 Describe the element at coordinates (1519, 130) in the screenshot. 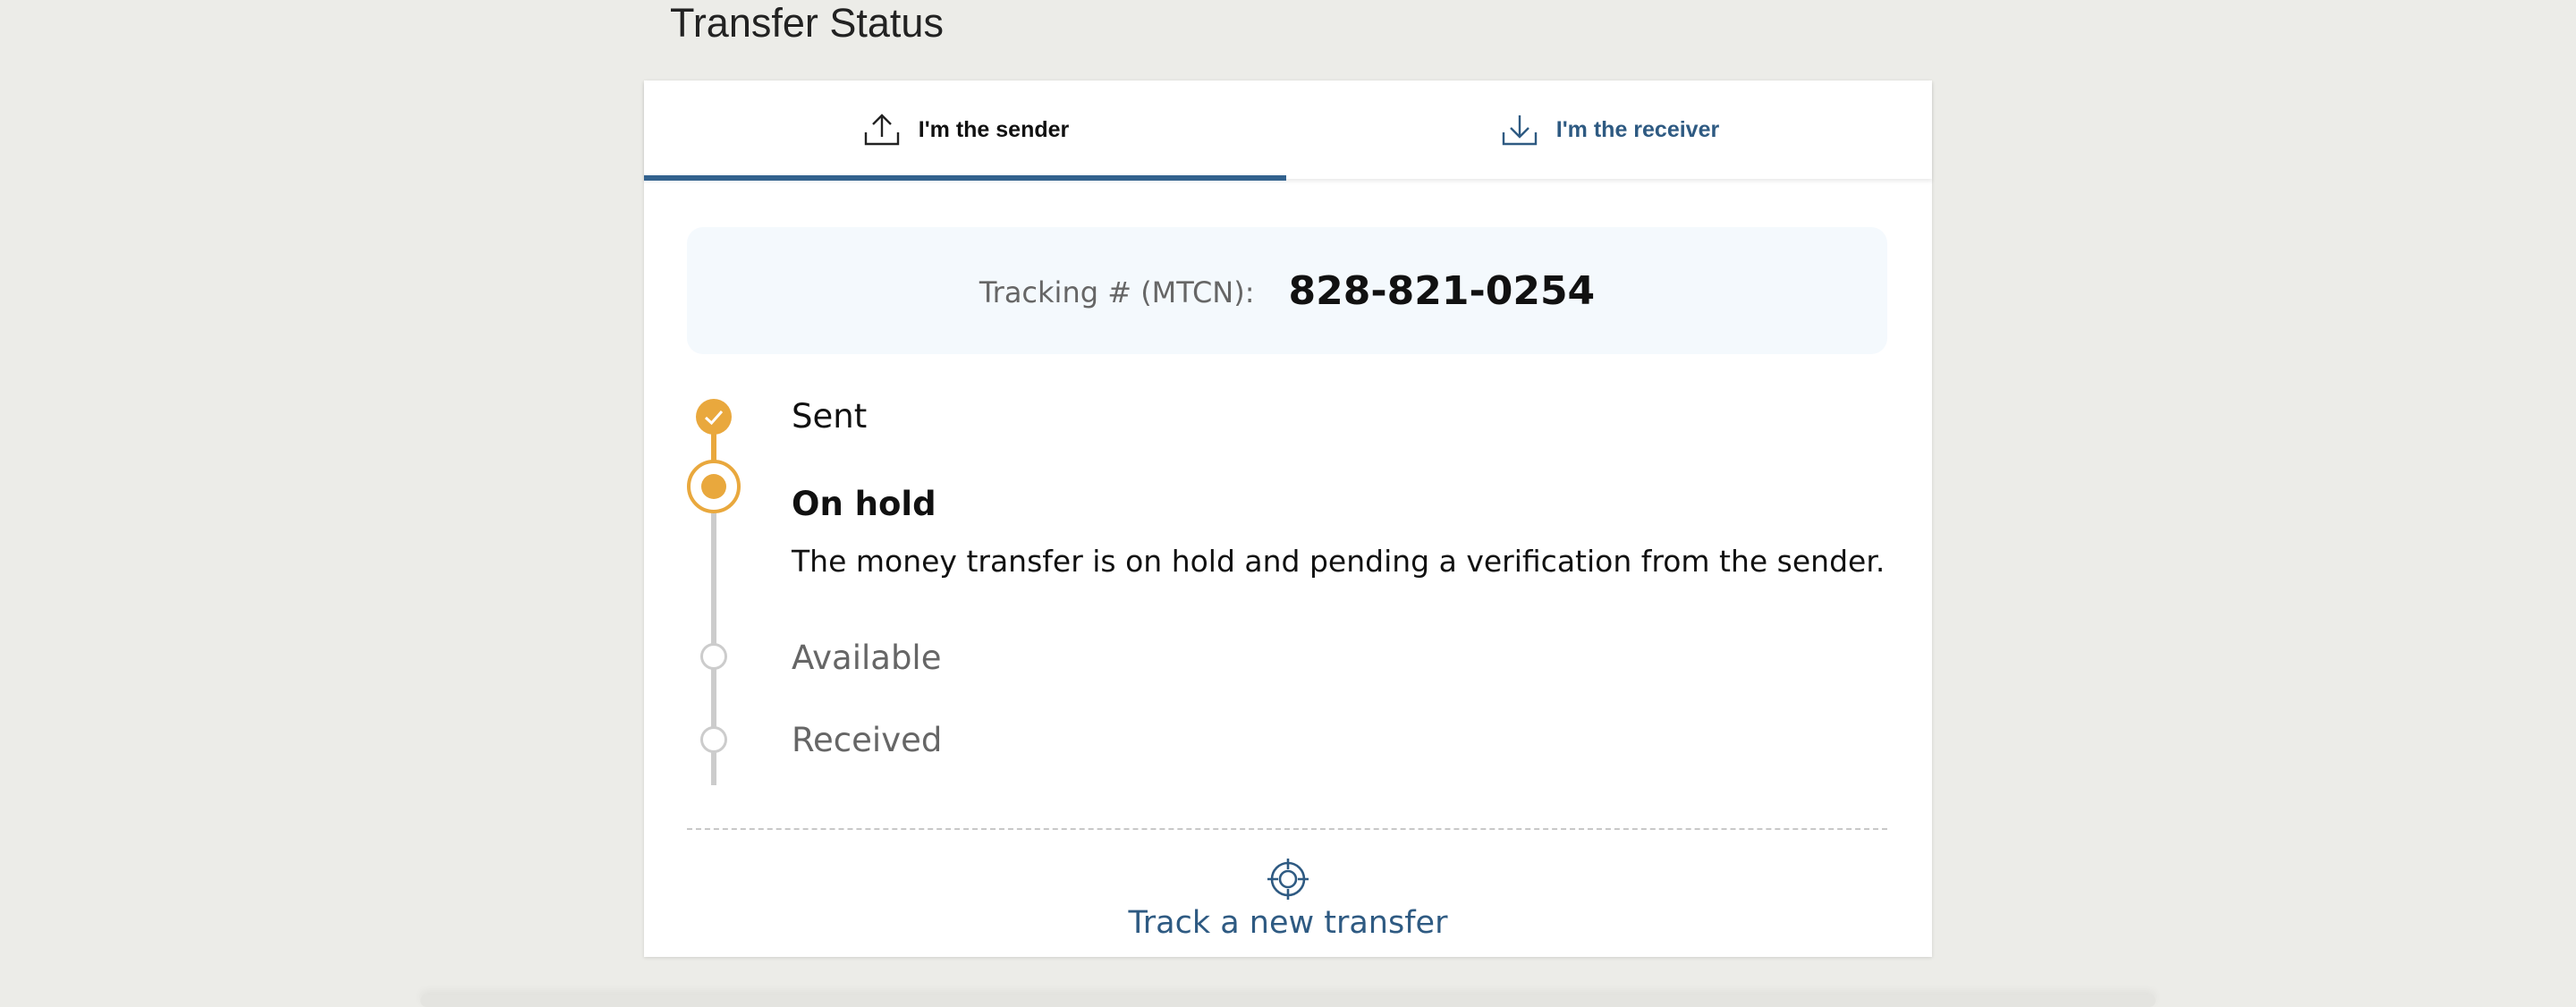

I see `download-icon` at that location.